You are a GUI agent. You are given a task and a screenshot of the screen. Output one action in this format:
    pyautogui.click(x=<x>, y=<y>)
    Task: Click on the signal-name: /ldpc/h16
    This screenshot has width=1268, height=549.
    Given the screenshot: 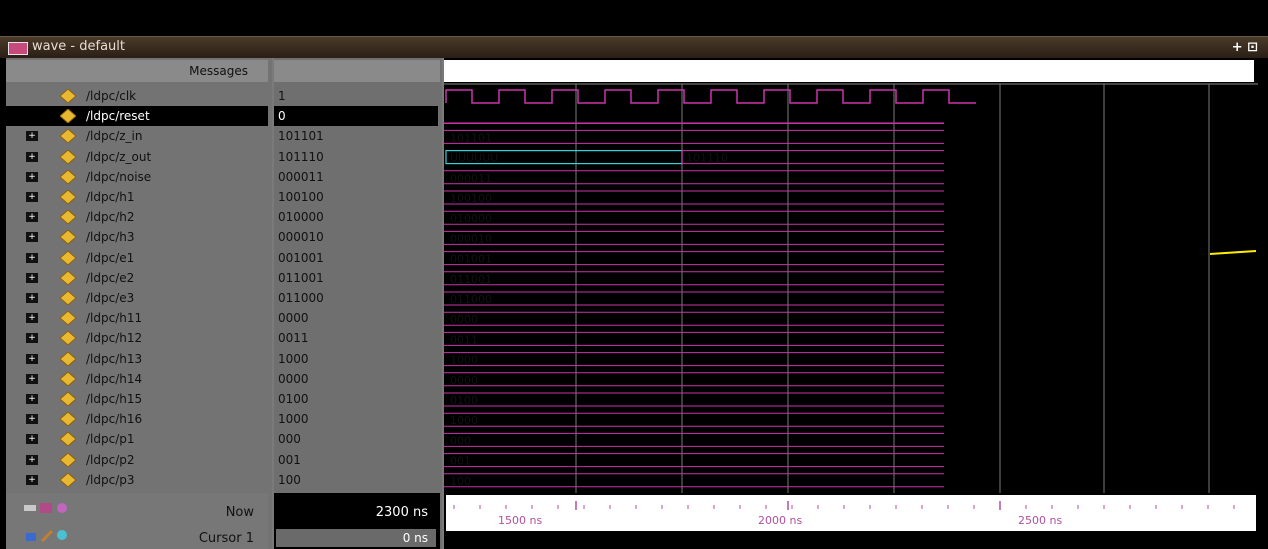 What is the action you would take?
    pyautogui.click(x=114, y=419)
    